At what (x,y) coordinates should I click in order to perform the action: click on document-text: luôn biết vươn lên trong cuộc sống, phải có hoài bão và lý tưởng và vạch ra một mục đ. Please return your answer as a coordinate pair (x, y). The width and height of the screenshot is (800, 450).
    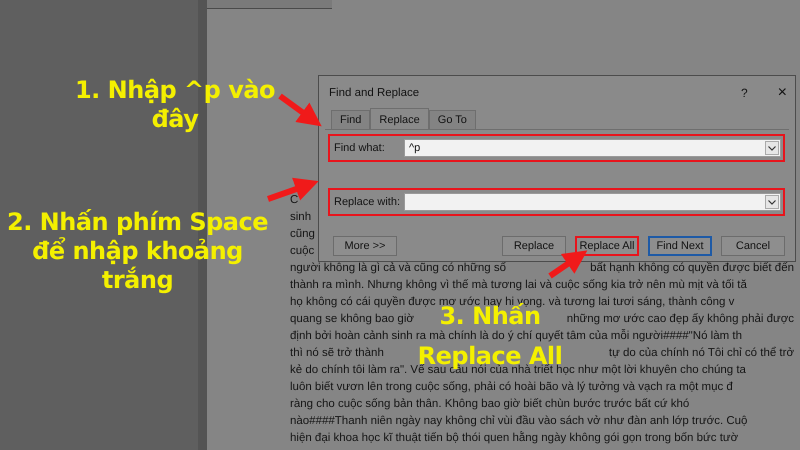
    Looking at the image, I should click on (511, 387).